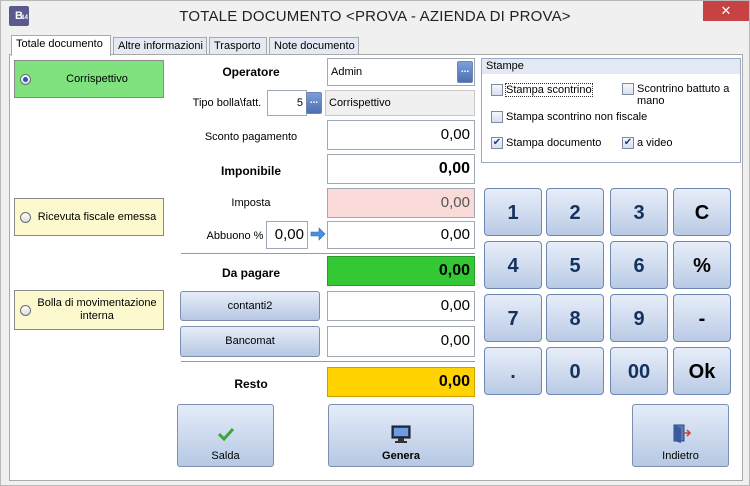 This screenshot has height=486, width=750. What do you see at coordinates (401, 235) in the screenshot?
I see `abbuono-field: 0,00` at bounding box center [401, 235].